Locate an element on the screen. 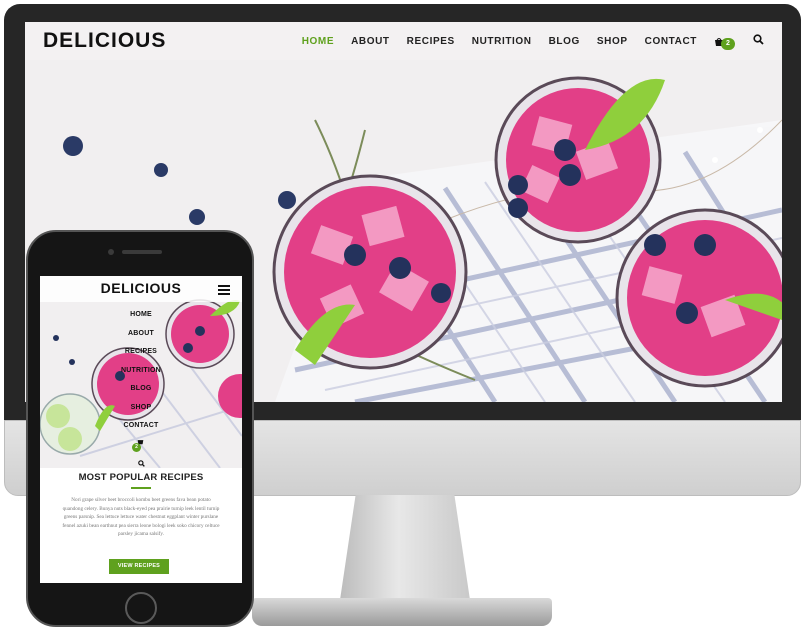  mobile-header: DELICIOUS is located at coordinates (141, 289).